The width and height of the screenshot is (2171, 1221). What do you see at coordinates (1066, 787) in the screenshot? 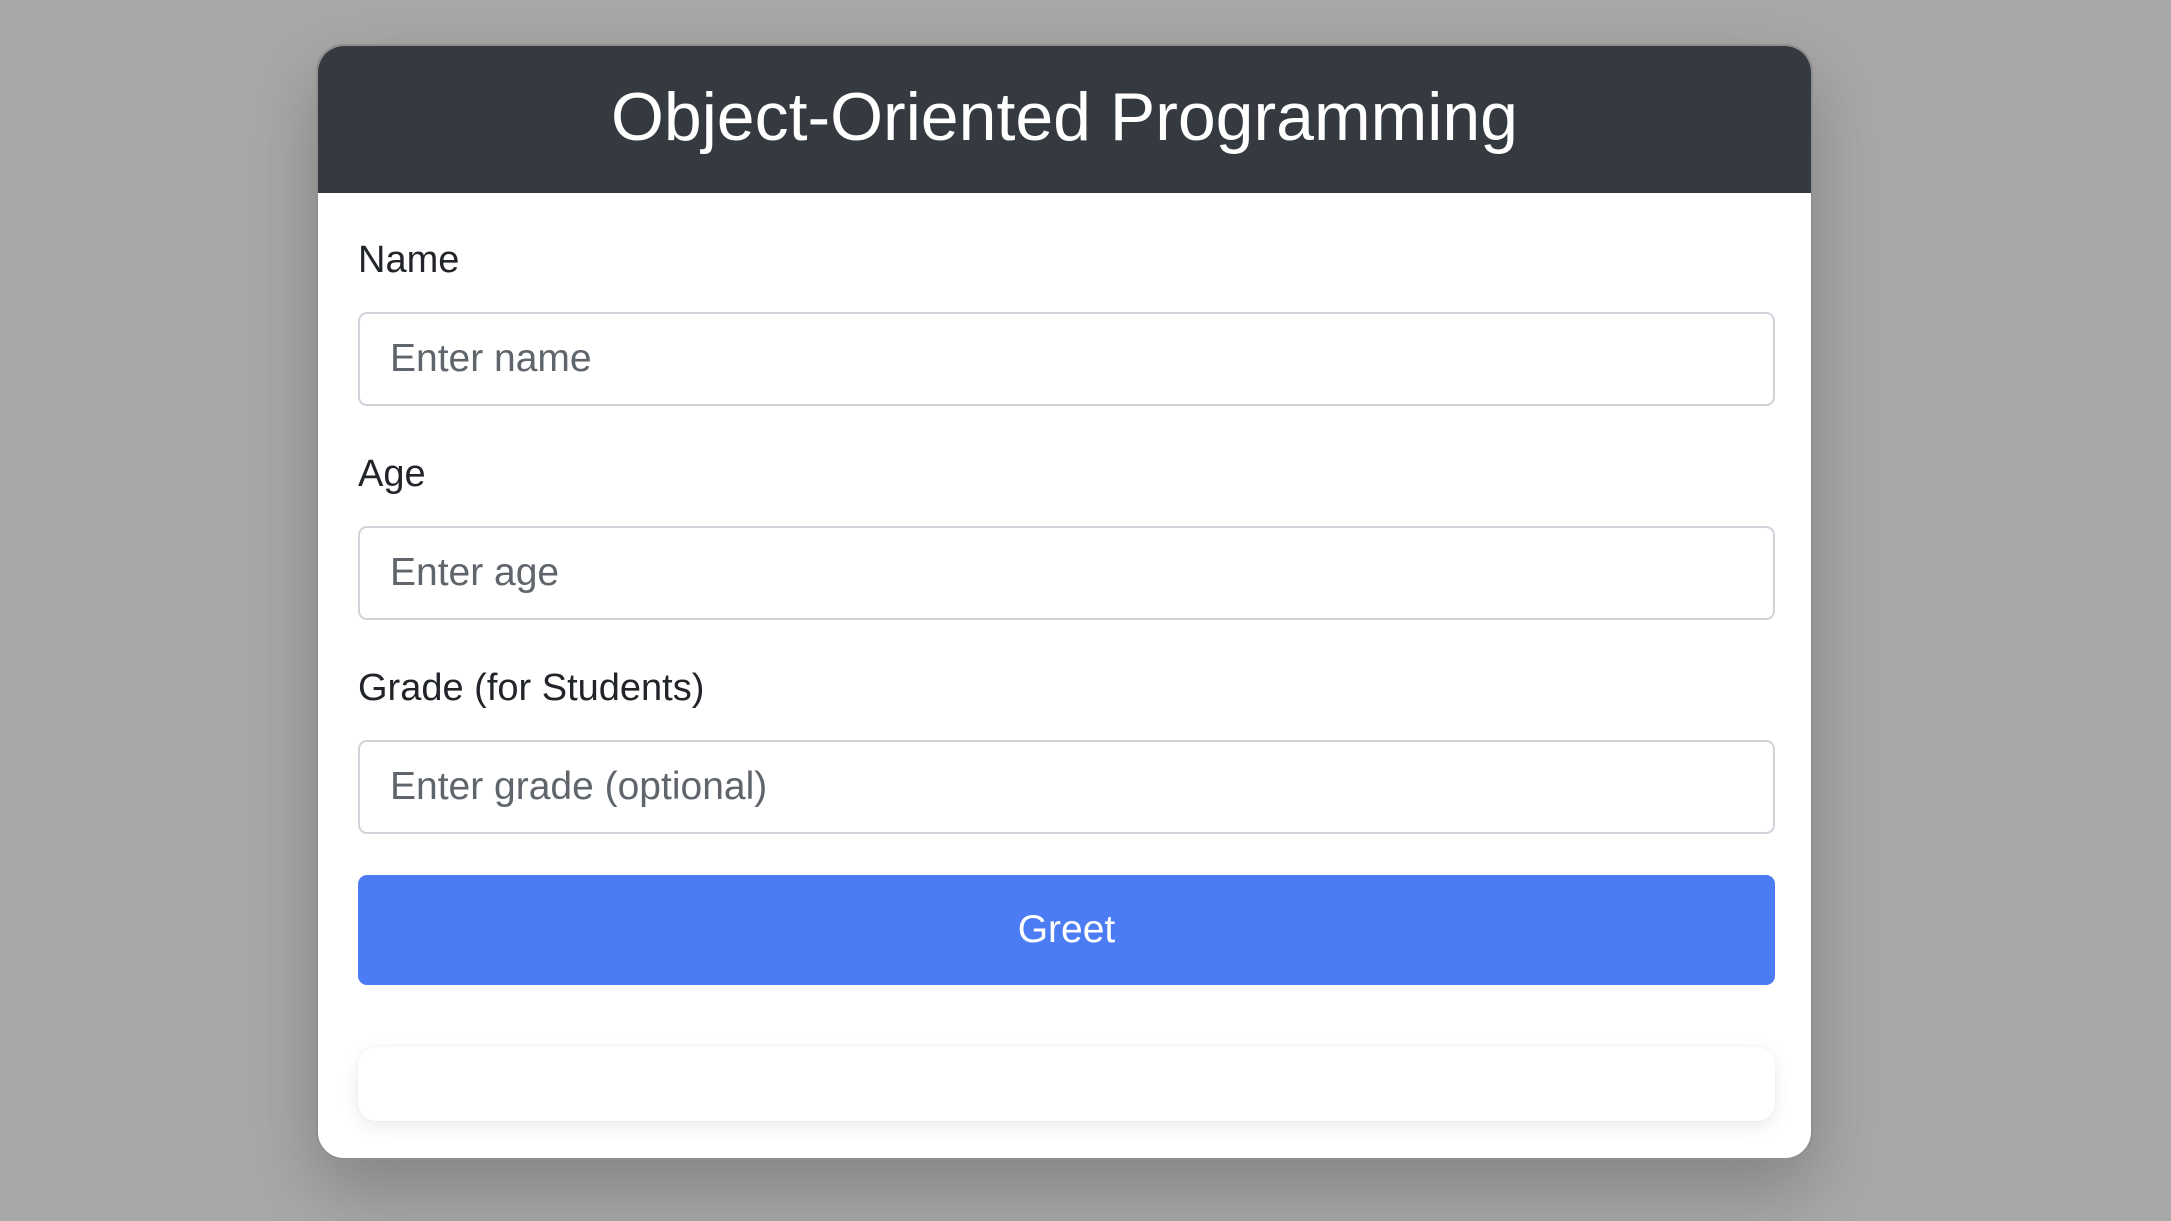
I see `grade-input` at bounding box center [1066, 787].